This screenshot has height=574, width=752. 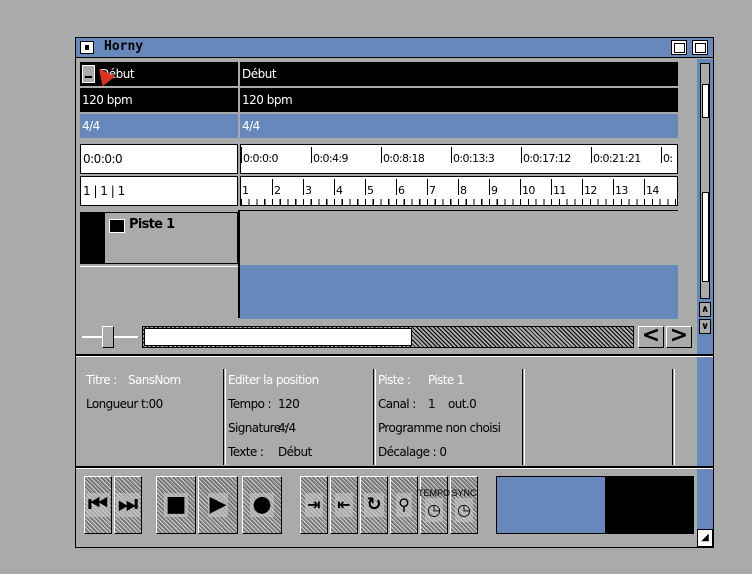 I want to click on measure-ruler: 1 2 3 4 5 6 7 8 9 10 11 12 13 14, so click(x=459, y=191).